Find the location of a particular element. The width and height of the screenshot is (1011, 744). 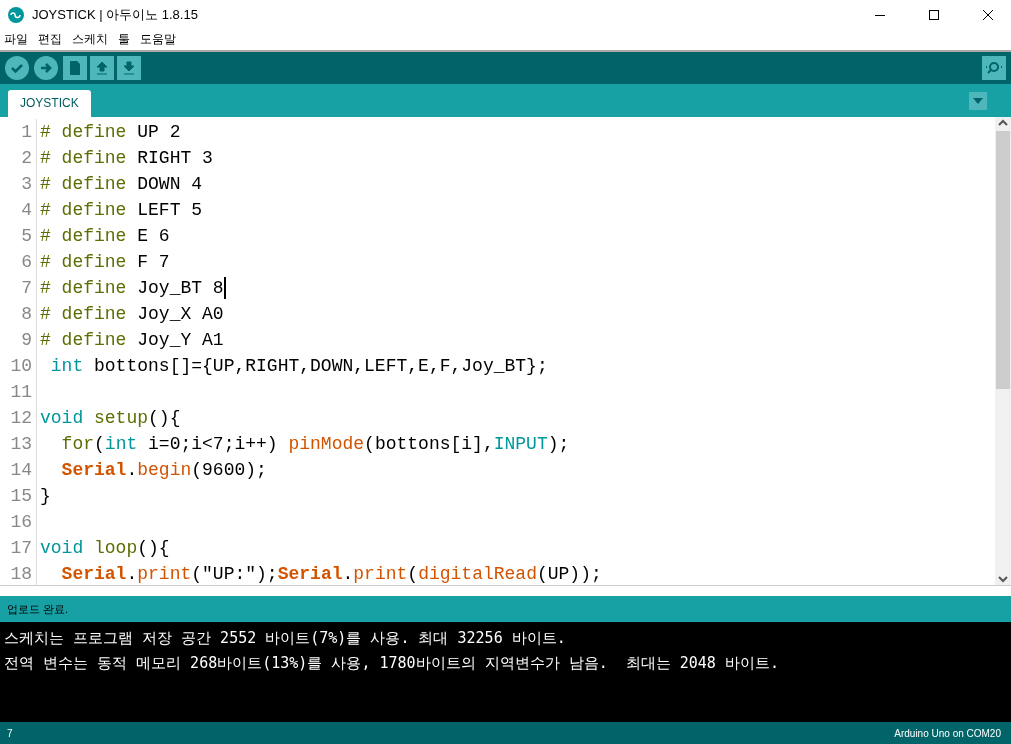

scrollbar is located at coordinates (1003, 350).